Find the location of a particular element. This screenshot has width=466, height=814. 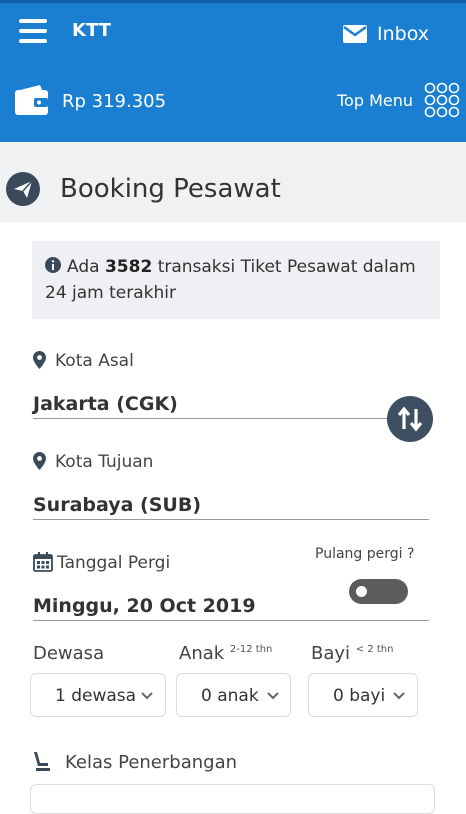

departure-date-field: Minggu, 20 Oct 2019 is located at coordinates (144, 606).